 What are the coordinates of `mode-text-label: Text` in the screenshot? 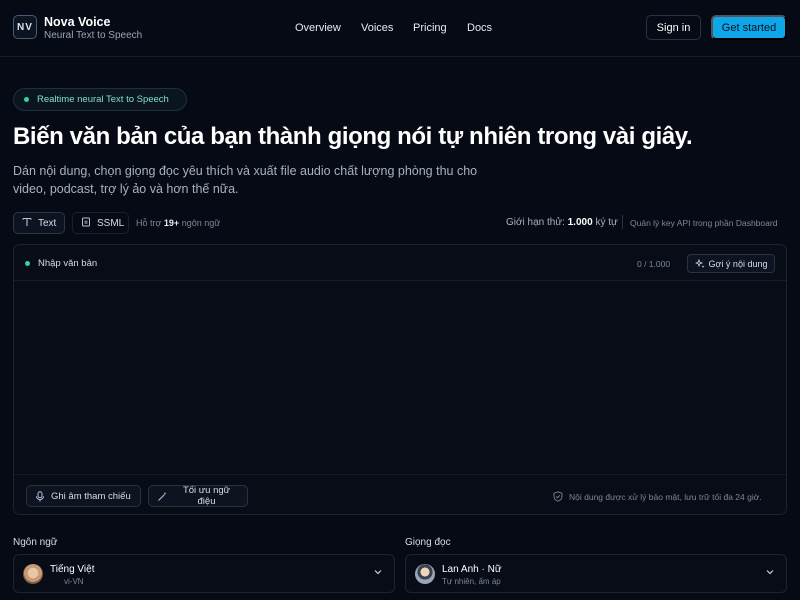 It's located at (47, 223).